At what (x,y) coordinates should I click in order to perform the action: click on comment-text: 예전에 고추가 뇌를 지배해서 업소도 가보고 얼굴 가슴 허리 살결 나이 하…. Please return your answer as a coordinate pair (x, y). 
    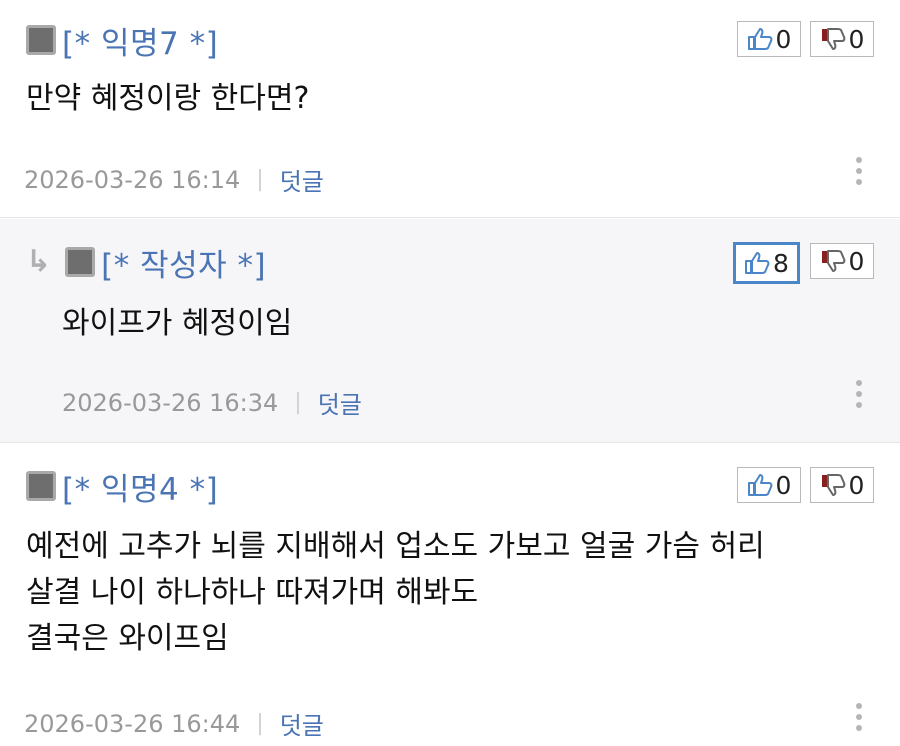
    Looking at the image, I should click on (395, 592).